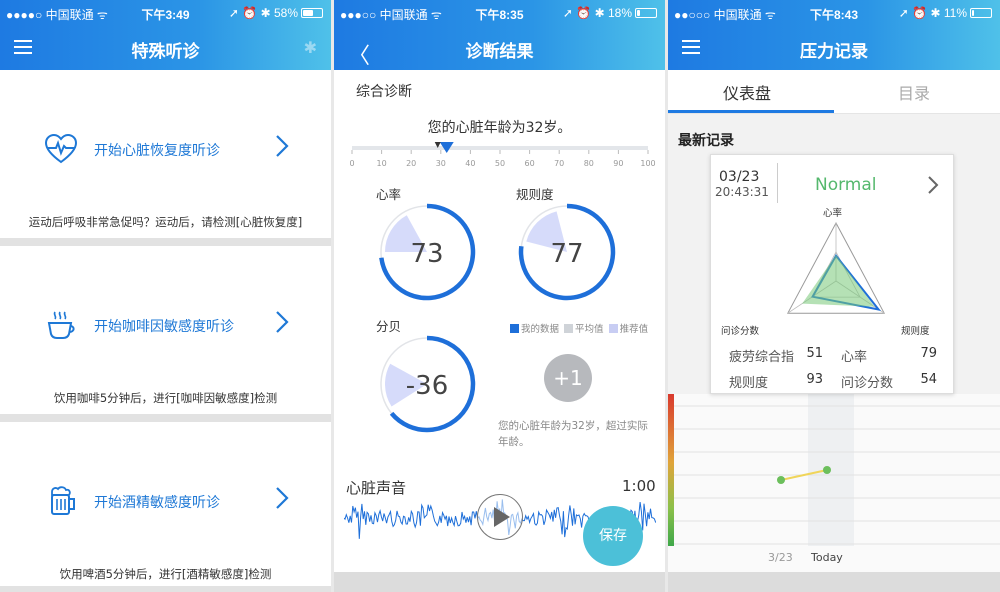  I want to click on legend-mine: 我的数据, so click(540, 329).